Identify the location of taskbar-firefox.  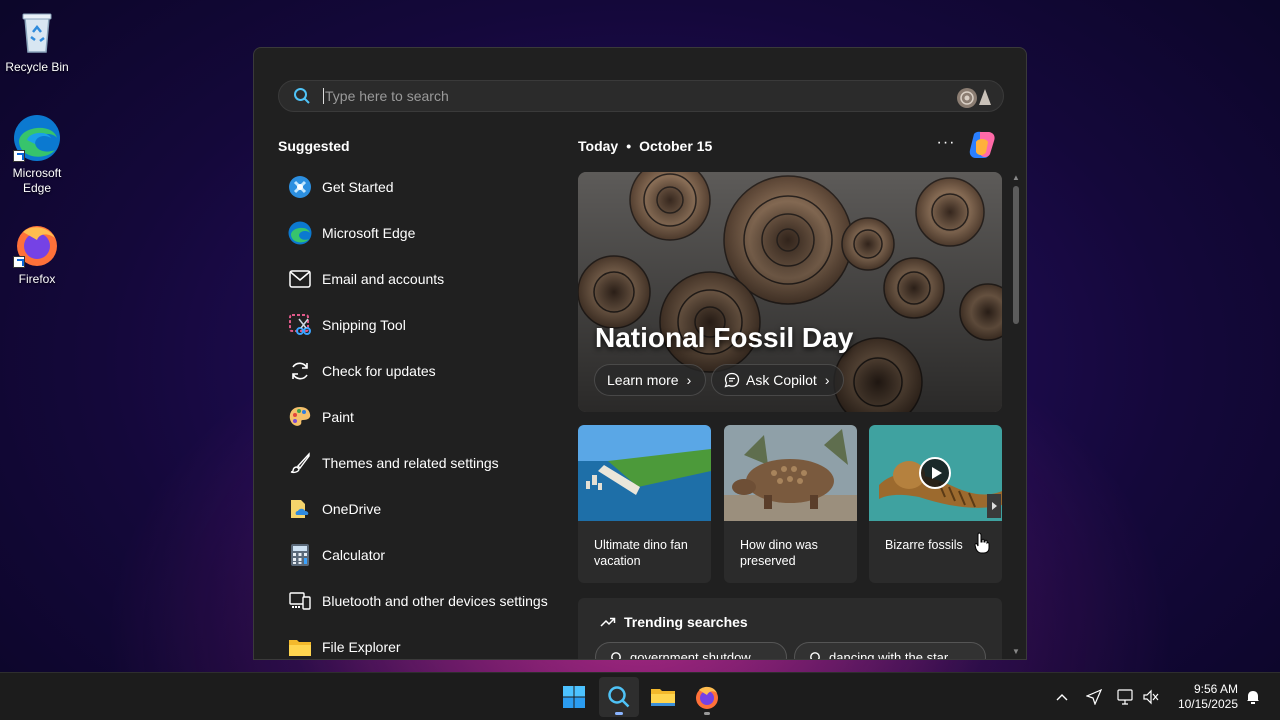
(707, 697).